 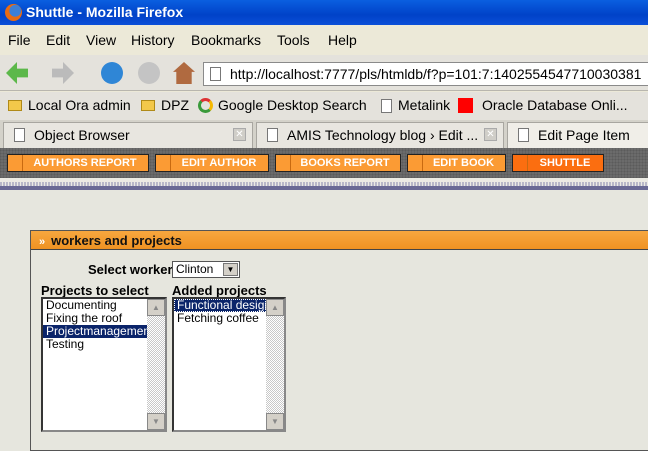 I want to click on select-worker-label: Select worker, so click(x=130, y=269).